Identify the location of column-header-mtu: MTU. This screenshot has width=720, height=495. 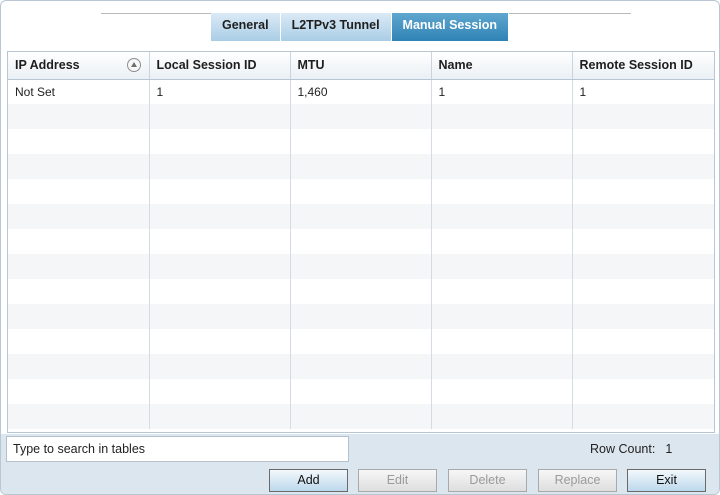
(361, 66).